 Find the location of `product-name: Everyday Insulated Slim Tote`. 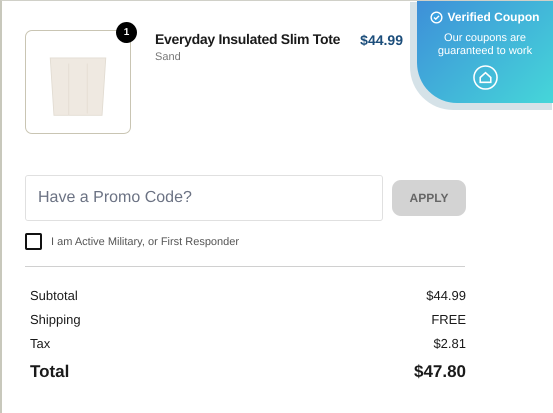

product-name: Everyday Insulated Slim Tote is located at coordinates (247, 39).